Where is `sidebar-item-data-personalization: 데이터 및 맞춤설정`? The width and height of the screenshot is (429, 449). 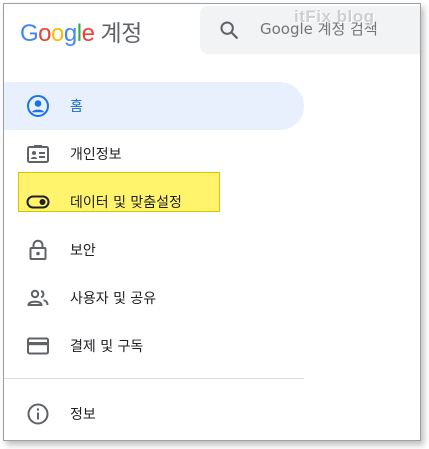 sidebar-item-data-personalization: 데이터 및 맞춤설정 is located at coordinates (154, 199).